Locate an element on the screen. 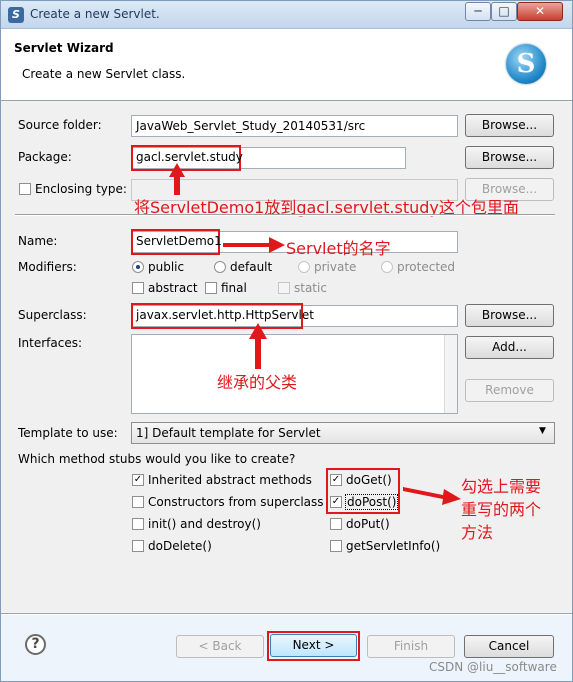  maximize-button: □ is located at coordinates (504, 11).